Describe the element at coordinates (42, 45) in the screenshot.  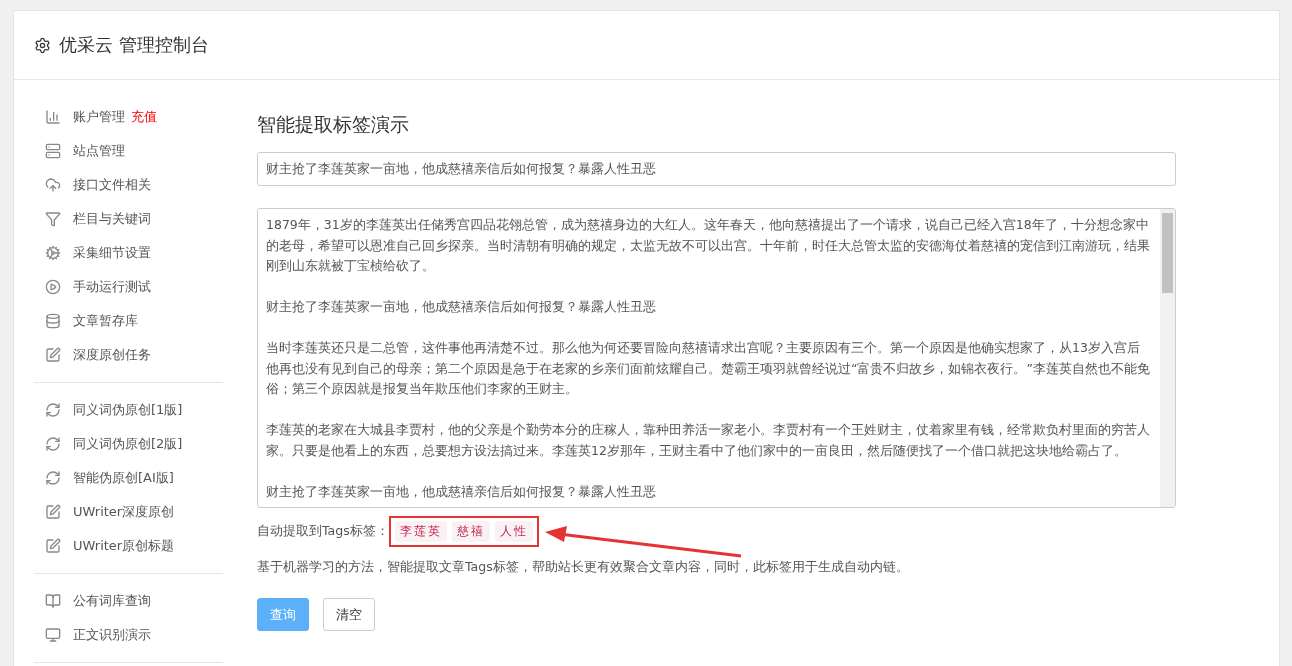
I see `settings-icon` at that location.